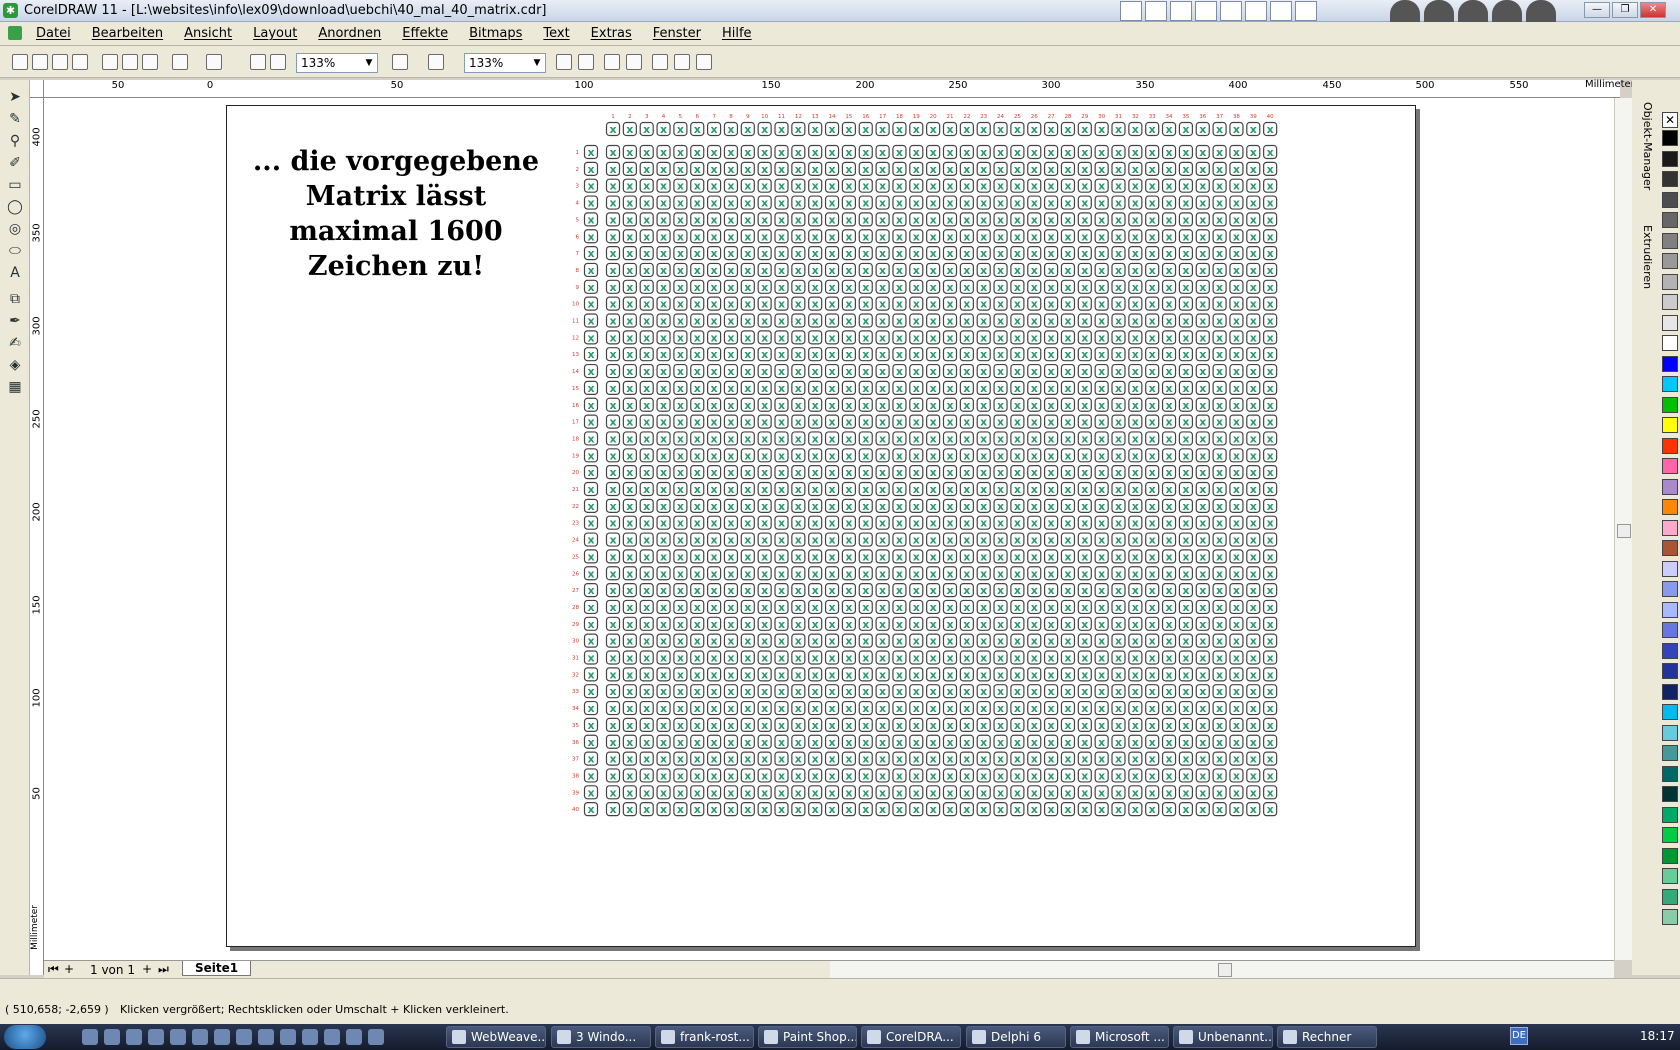 This screenshot has height=1050, width=1680. What do you see at coordinates (737, 33) in the screenshot?
I see `menu-hilfe: Hilfe` at bounding box center [737, 33].